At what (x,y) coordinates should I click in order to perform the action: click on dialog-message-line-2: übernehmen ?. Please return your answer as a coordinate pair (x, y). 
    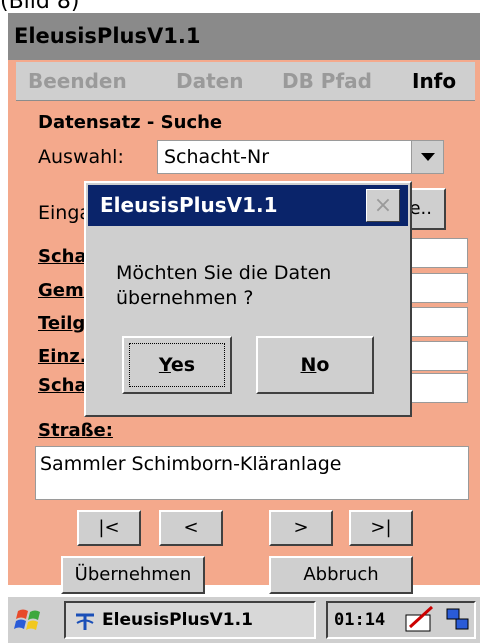
    Looking at the image, I should click on (185, 298).